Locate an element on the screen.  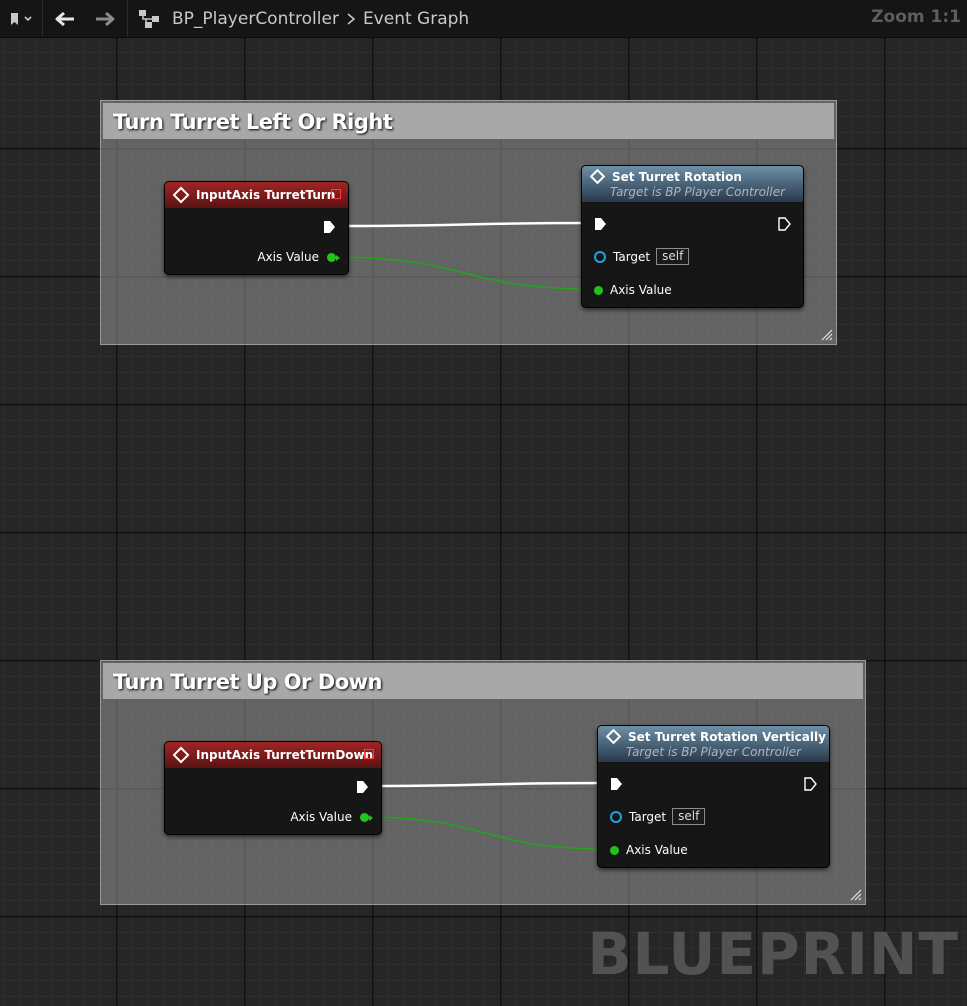
node-header: InputAxis TurretTurn is located at coordinates (256, 195).